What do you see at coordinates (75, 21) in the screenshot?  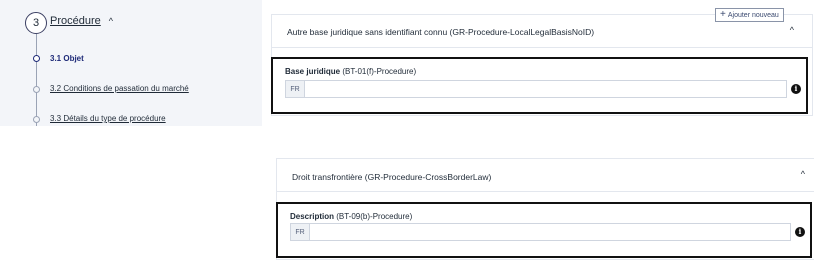 I see `step-title-label: Procédure` at bounding box center [75, 21].